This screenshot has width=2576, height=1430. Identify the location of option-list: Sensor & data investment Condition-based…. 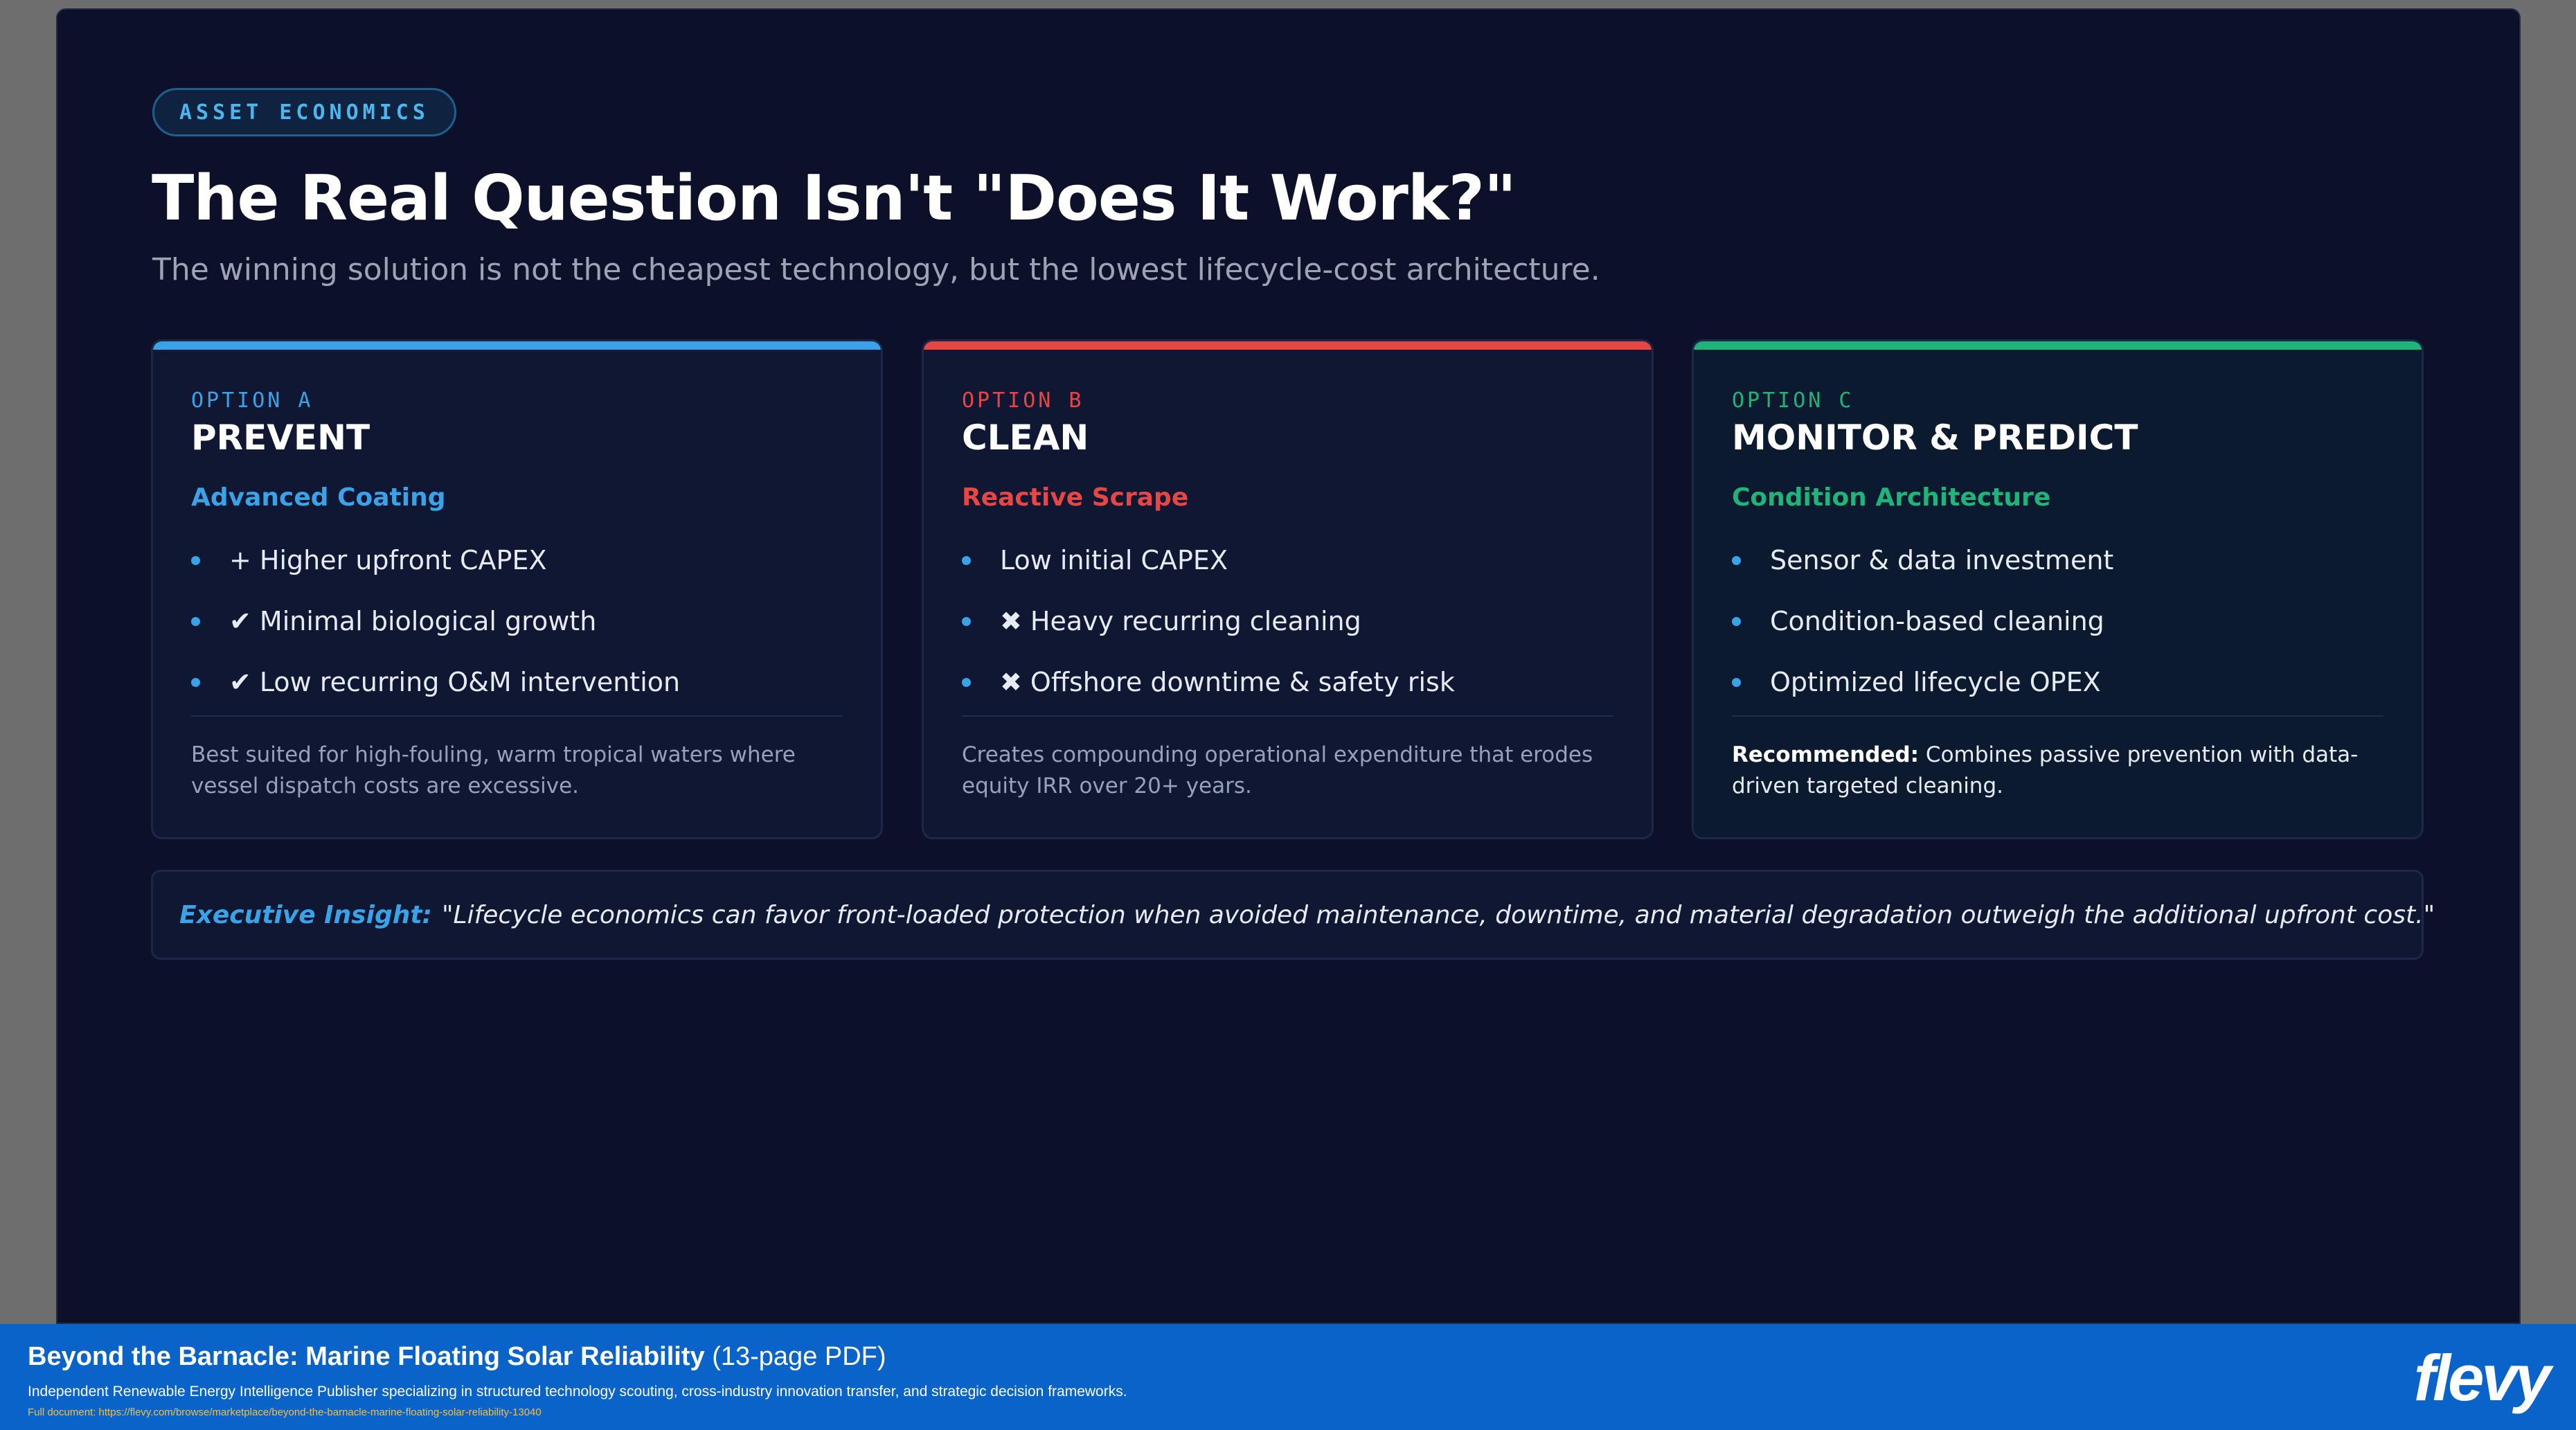
(1922, 621).